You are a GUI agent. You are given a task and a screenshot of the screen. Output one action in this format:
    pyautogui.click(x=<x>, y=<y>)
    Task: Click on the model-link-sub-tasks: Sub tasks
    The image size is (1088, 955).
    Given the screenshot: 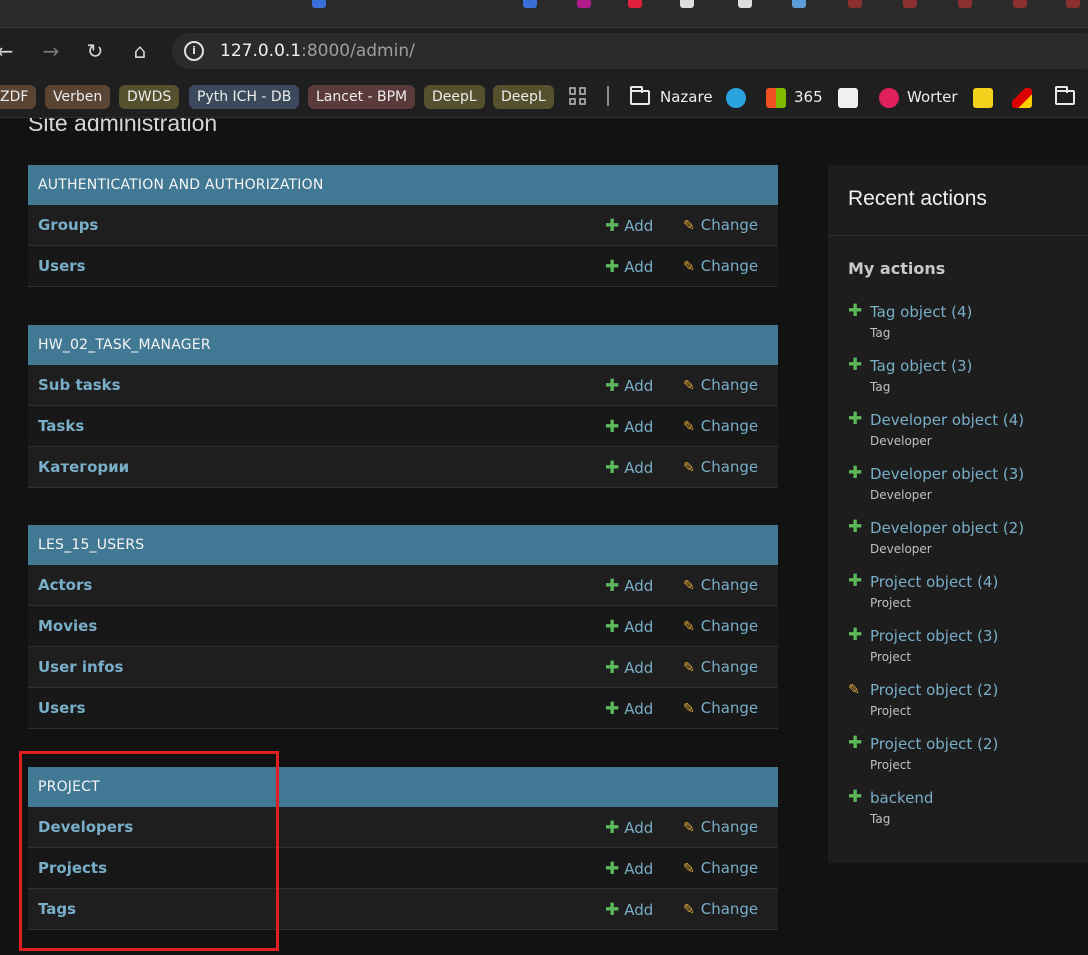 What is the action you would take?
    pyautogui.click(x=79, y=385)
    